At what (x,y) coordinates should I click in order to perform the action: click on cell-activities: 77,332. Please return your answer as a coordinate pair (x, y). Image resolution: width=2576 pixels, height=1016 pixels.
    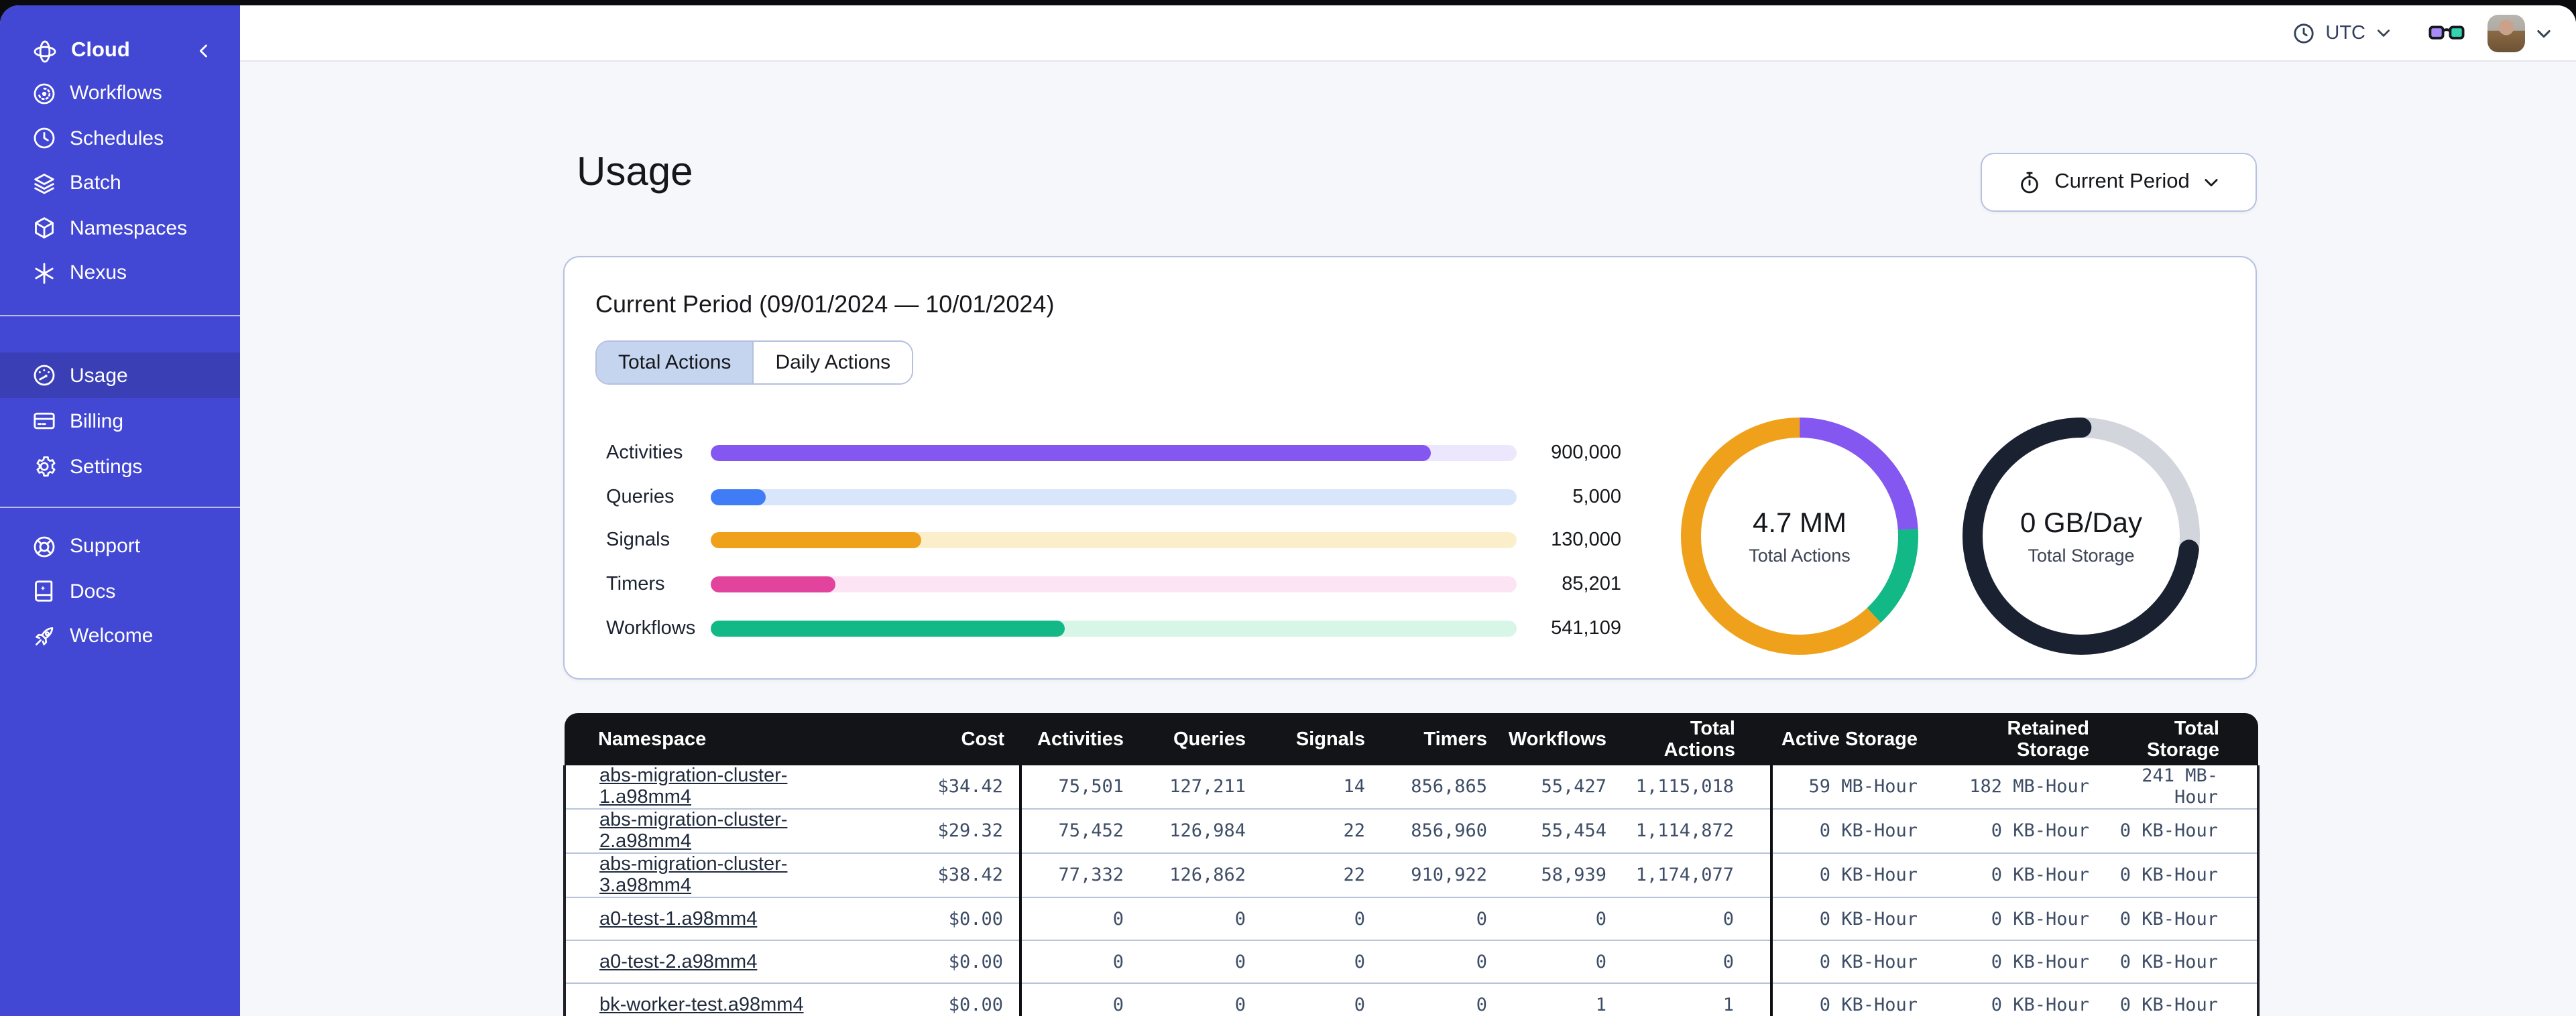
    Looking at the image, I should click on (1079, 875).